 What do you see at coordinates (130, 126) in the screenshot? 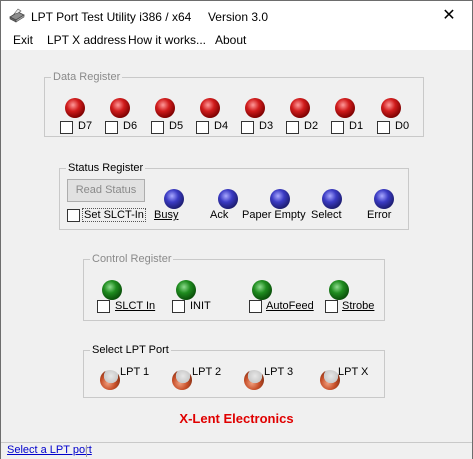
I see `data-label-d6: D6` at bounding box center [130, 126].